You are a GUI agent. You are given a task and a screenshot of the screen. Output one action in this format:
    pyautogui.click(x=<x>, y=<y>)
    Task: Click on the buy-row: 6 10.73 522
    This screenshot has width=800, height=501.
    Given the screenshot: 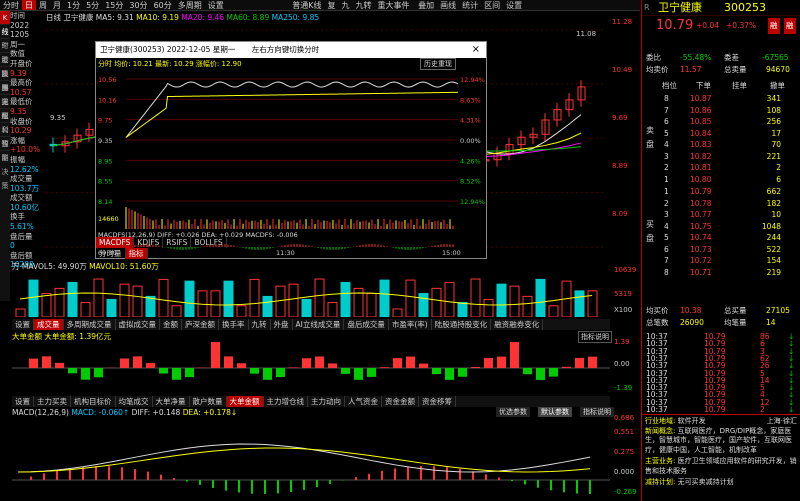 What is the action you would take?
    pyautogui.click(x=721, y=249)
    